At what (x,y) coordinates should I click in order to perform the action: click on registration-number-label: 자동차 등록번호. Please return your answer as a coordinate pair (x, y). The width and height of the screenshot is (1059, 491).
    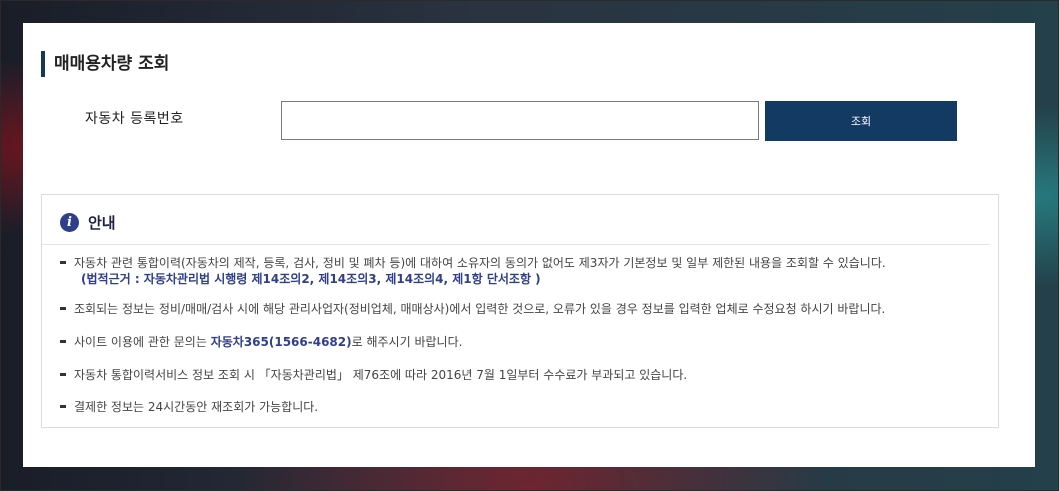
    Looking at the image, I should click on (134, 119).